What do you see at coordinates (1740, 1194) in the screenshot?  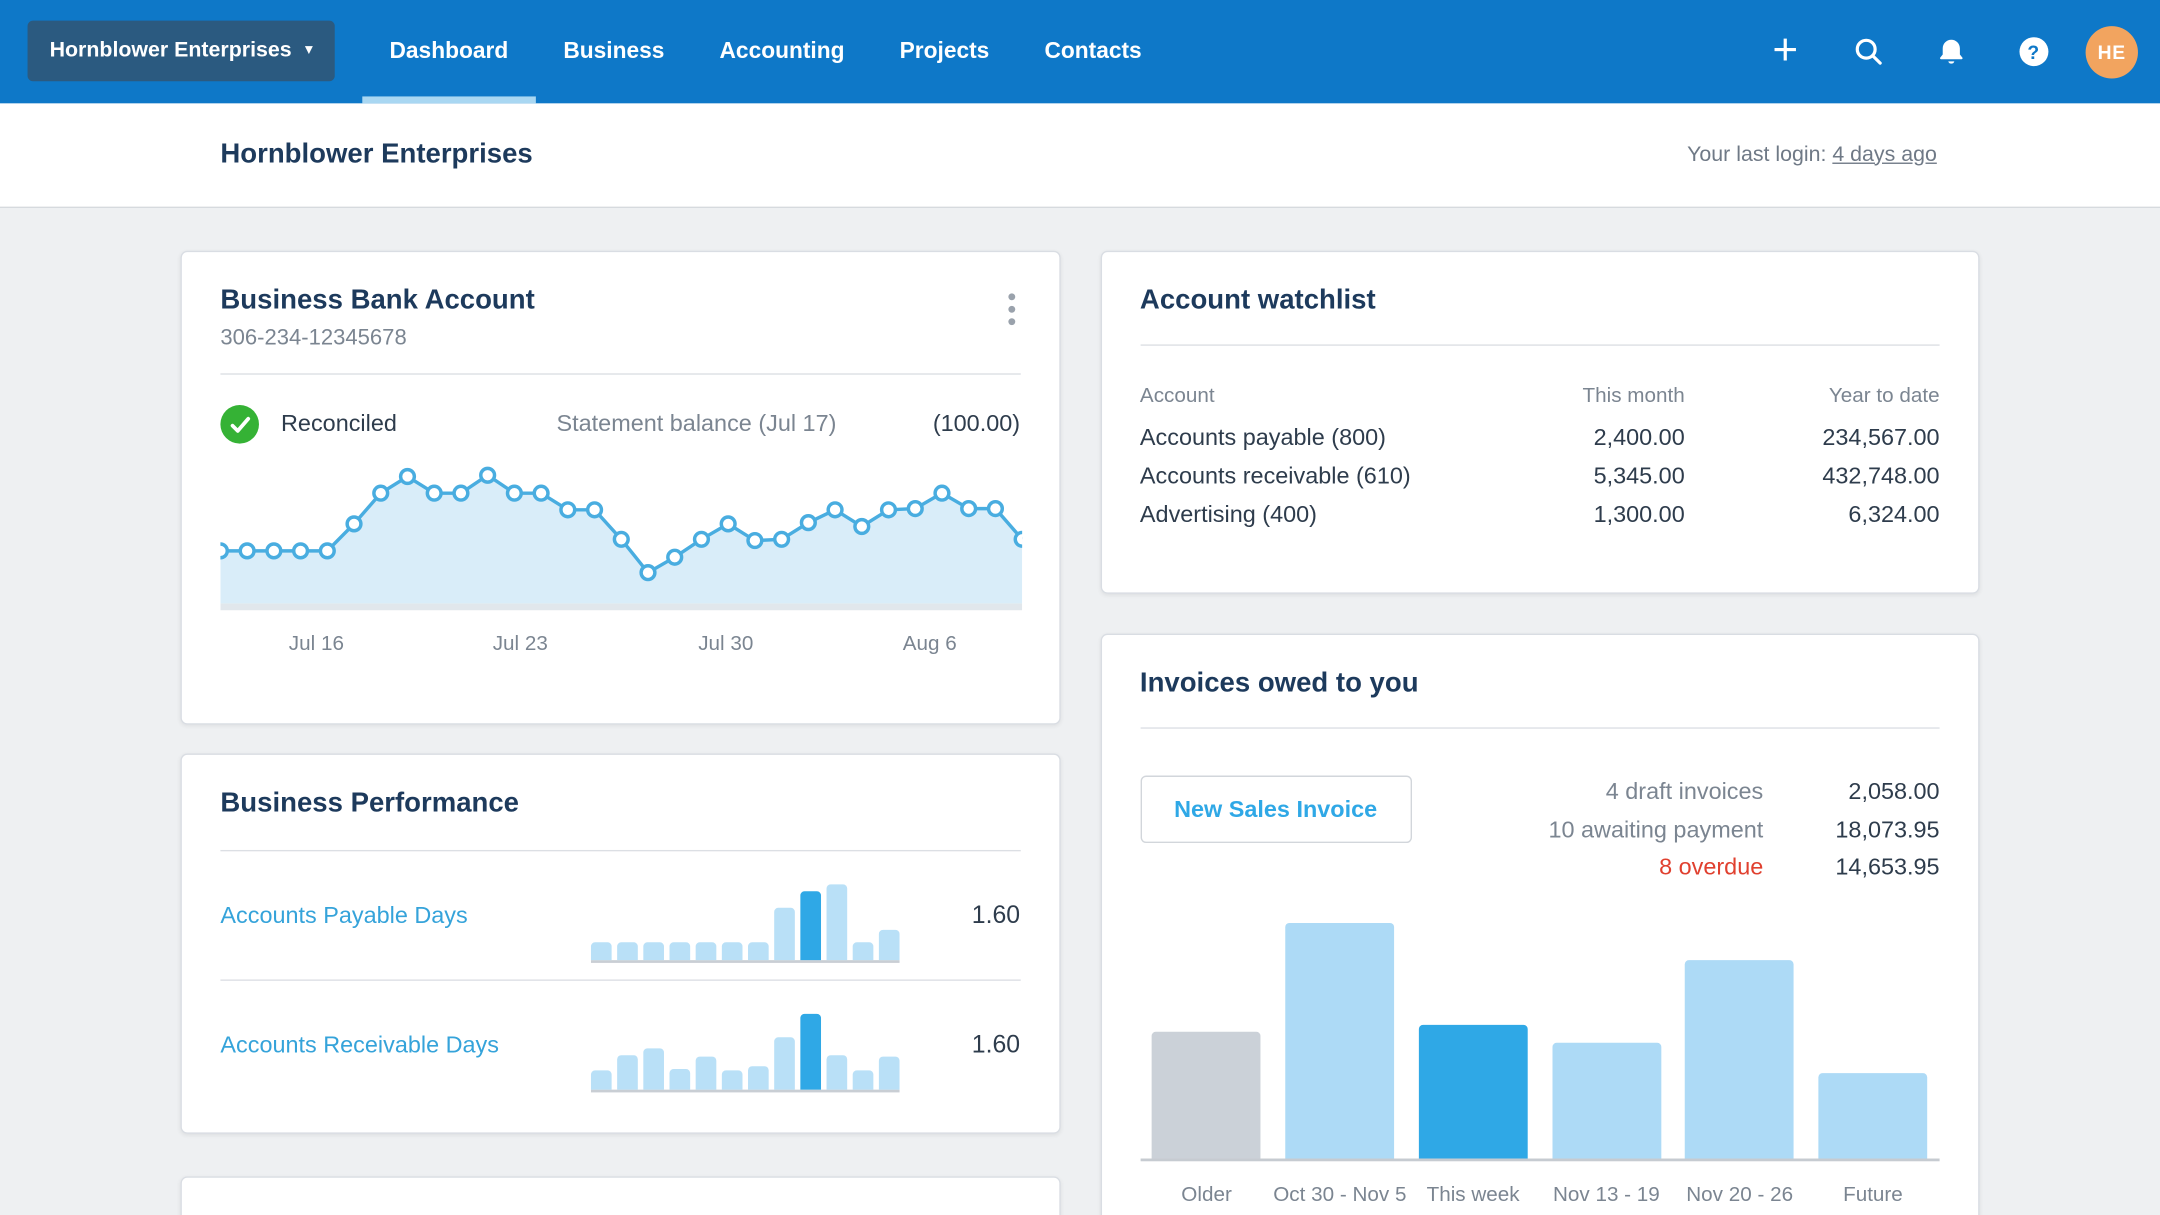 I see `x-label: Nov 20 - 26` at bounding box center [1740, 1194].